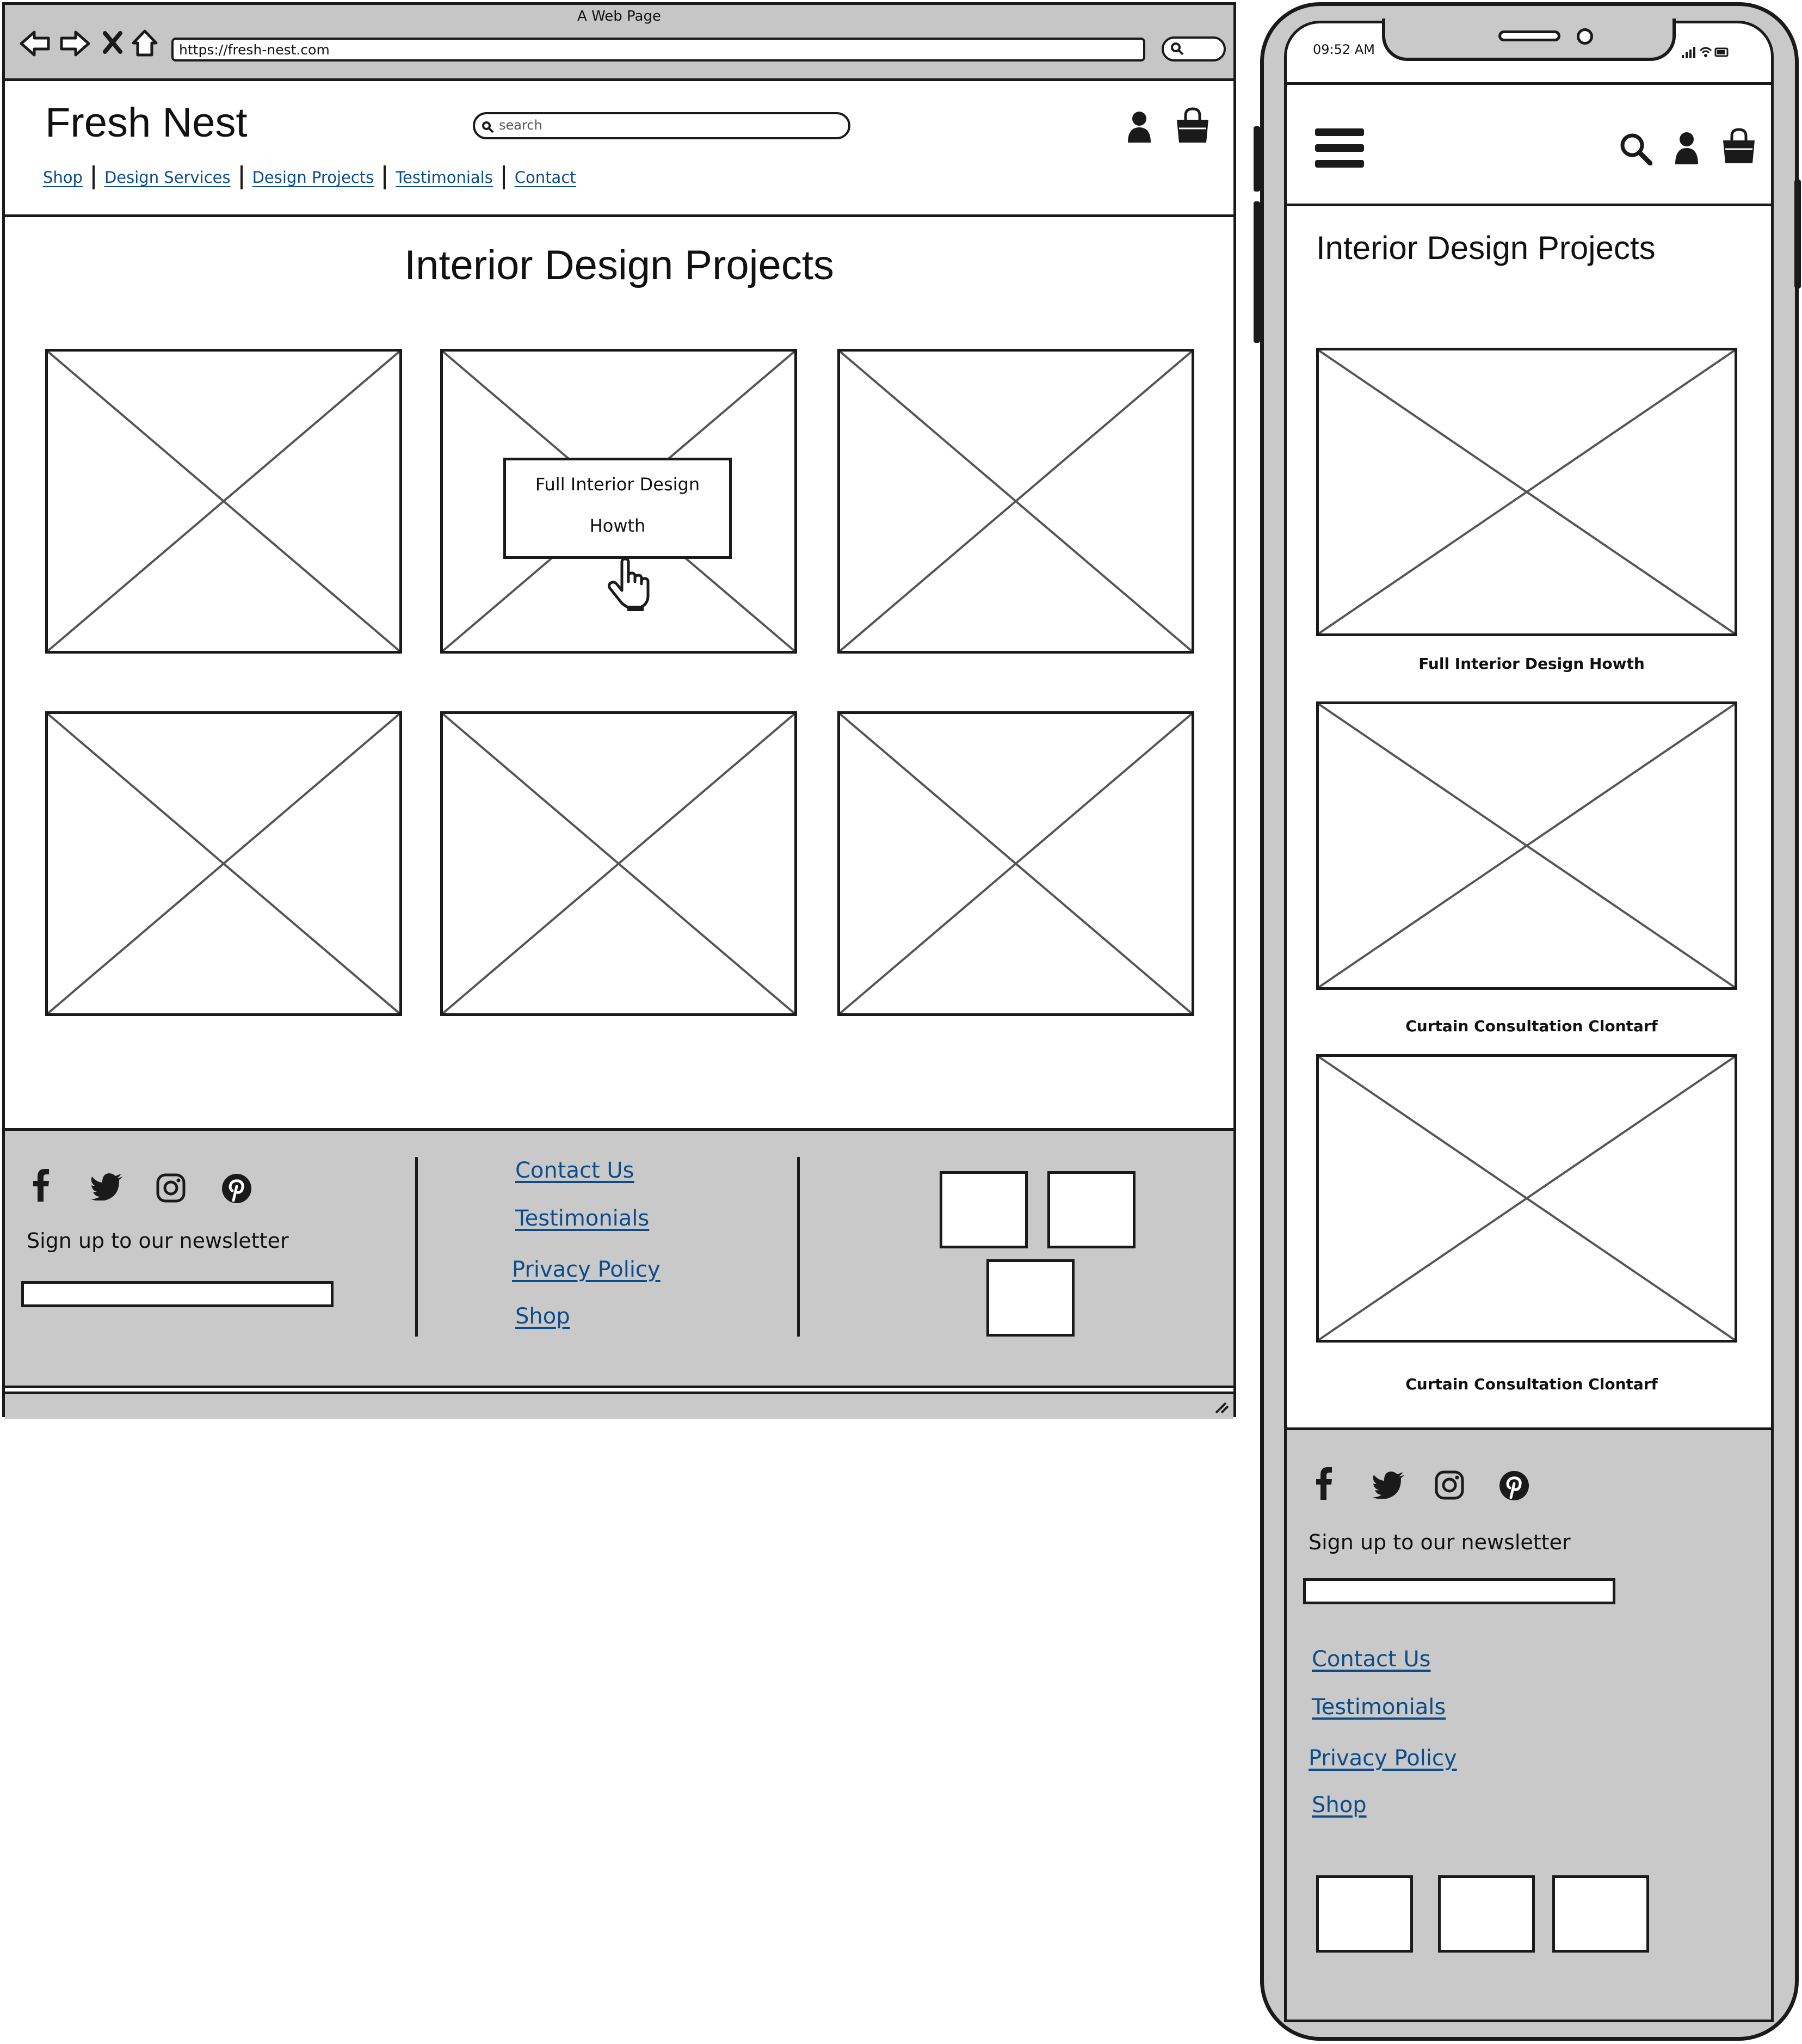 This screenshot has height=2044, width=1802. What do you see at coordinates (520, 125) in the screenshot?
I see `search-placeholder: search` at bounding box center [520, 125].